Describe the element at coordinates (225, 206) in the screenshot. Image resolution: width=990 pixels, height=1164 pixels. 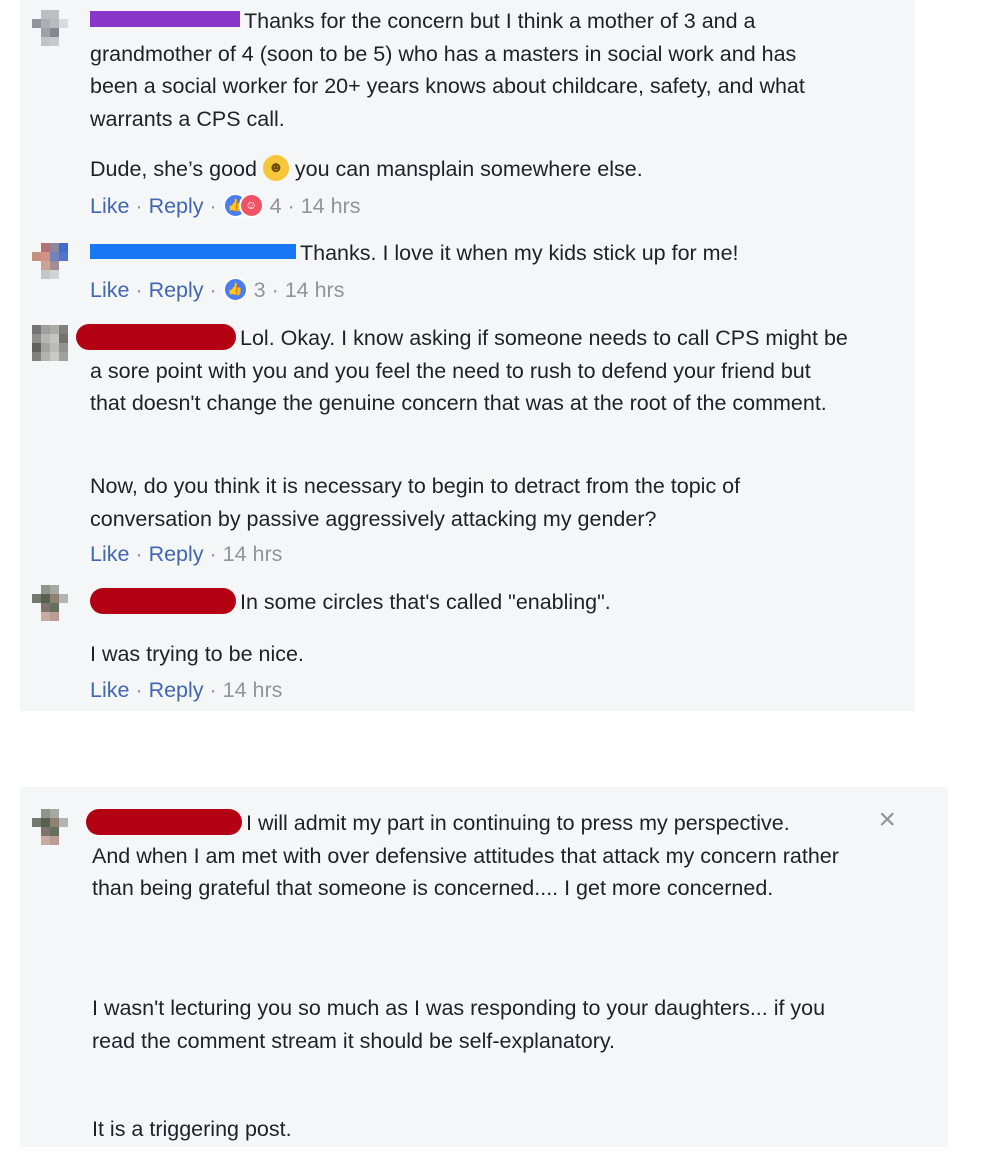
I see `comment-actions: Like · Reply · 👍 ☺ 4 · 14 hrs` at that location.